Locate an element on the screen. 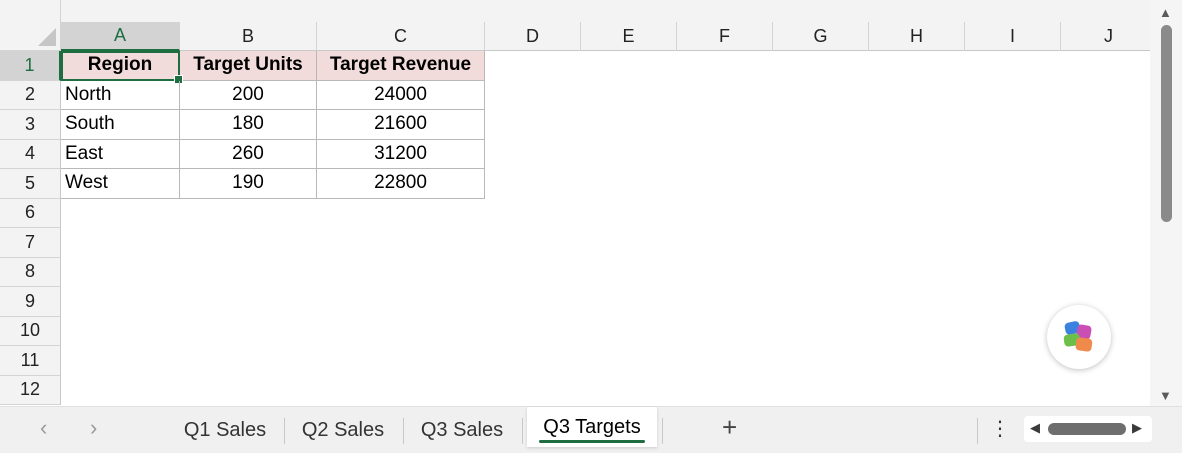 This screenshot has height=453, width=1182. row-header-1: 1 is located at coordinates (30, 66).